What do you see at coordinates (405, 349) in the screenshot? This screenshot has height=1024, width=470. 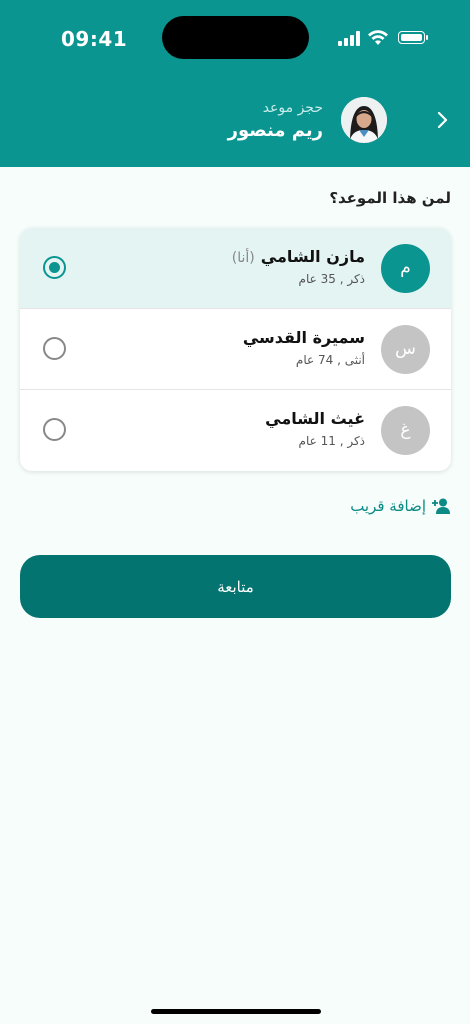 I see `avatar: س` at bounding box center [405, 349].